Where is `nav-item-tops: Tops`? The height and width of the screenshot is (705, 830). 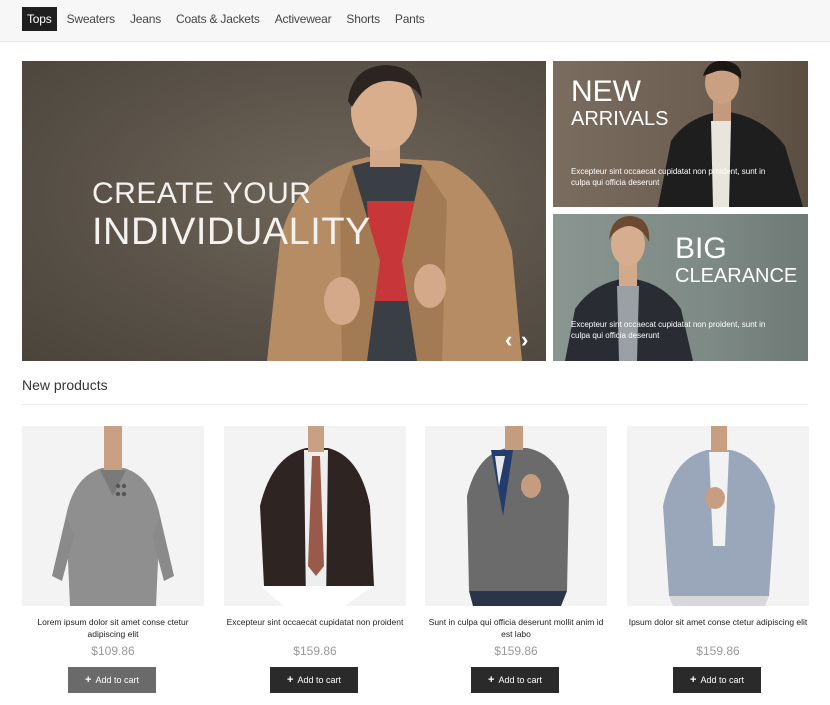 nav-item-tops: Tops is located at coordinates (39, 19).